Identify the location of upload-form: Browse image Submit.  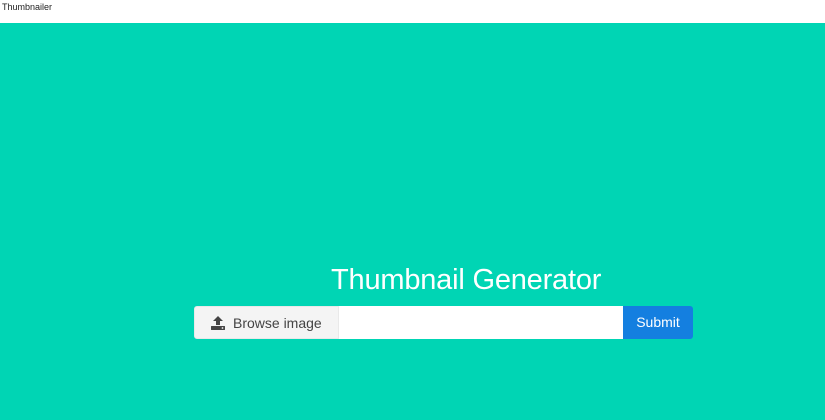
(443, 322).